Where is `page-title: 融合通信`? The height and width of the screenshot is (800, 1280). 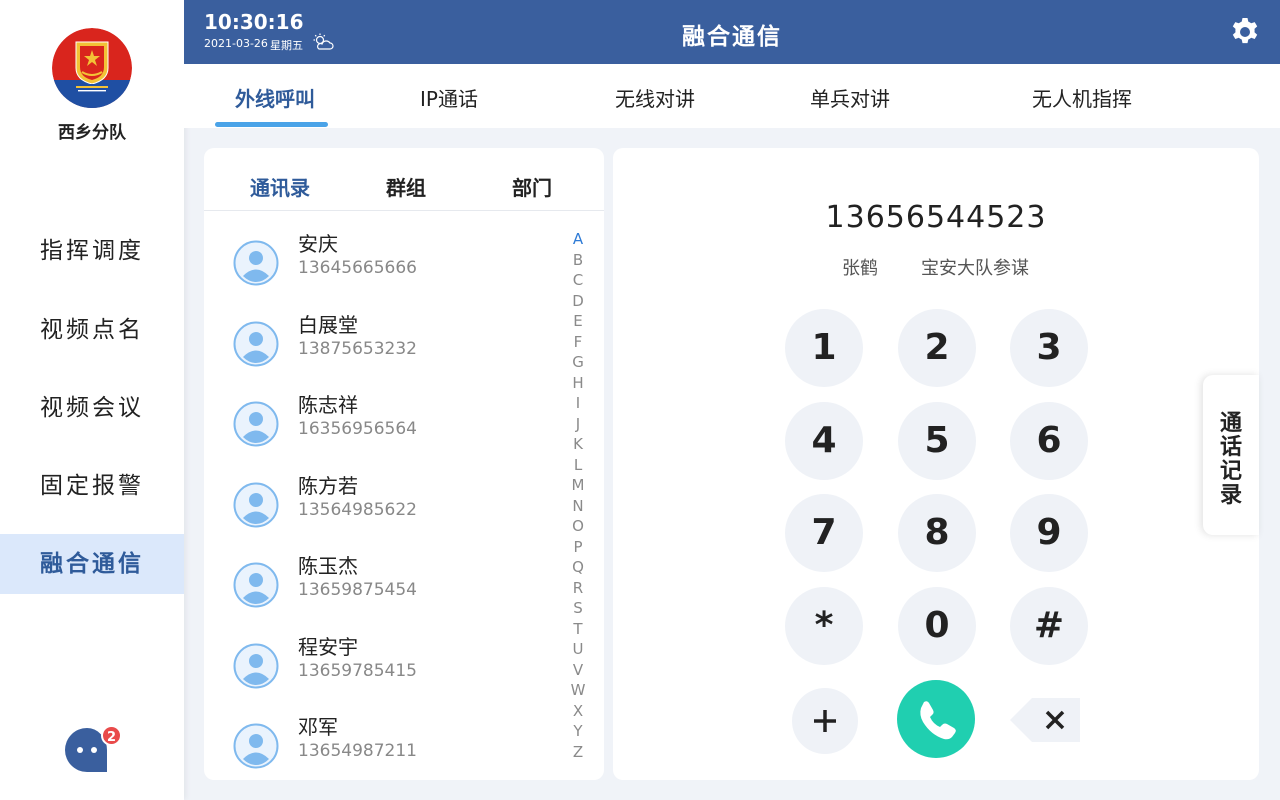
page-title: 融合通信 is located at coordinates (732, 37).